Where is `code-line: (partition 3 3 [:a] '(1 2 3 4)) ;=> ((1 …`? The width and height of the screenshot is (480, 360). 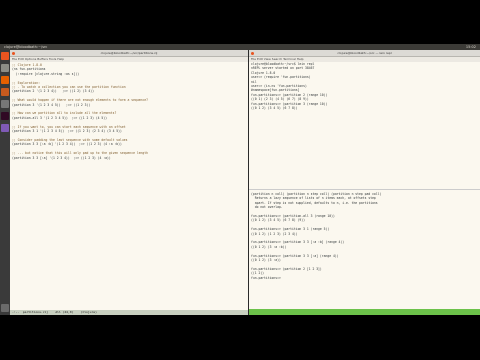
code-line: (partition 3 3 [:a] '(1 2 3 4)) ;=> ((1 … is located at coordinates (61, 157).